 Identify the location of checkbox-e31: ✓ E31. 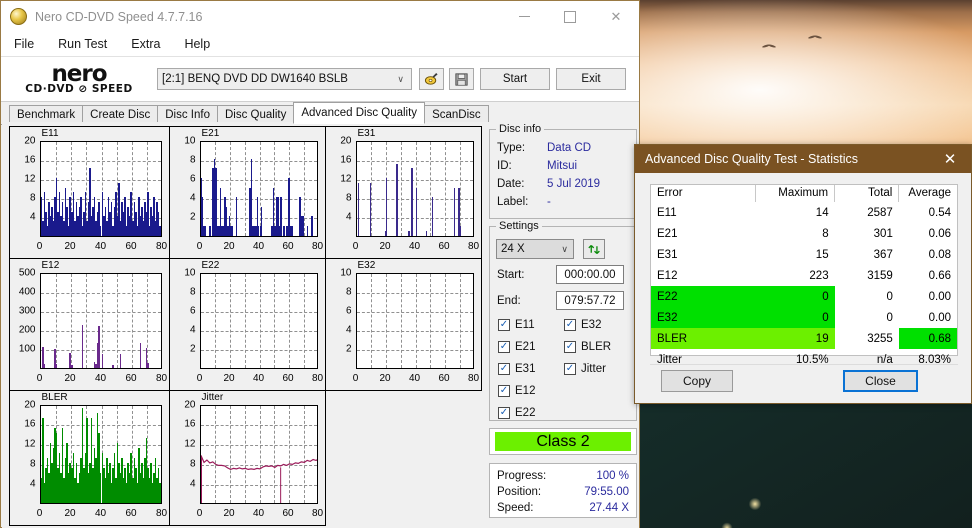
(516, 369).